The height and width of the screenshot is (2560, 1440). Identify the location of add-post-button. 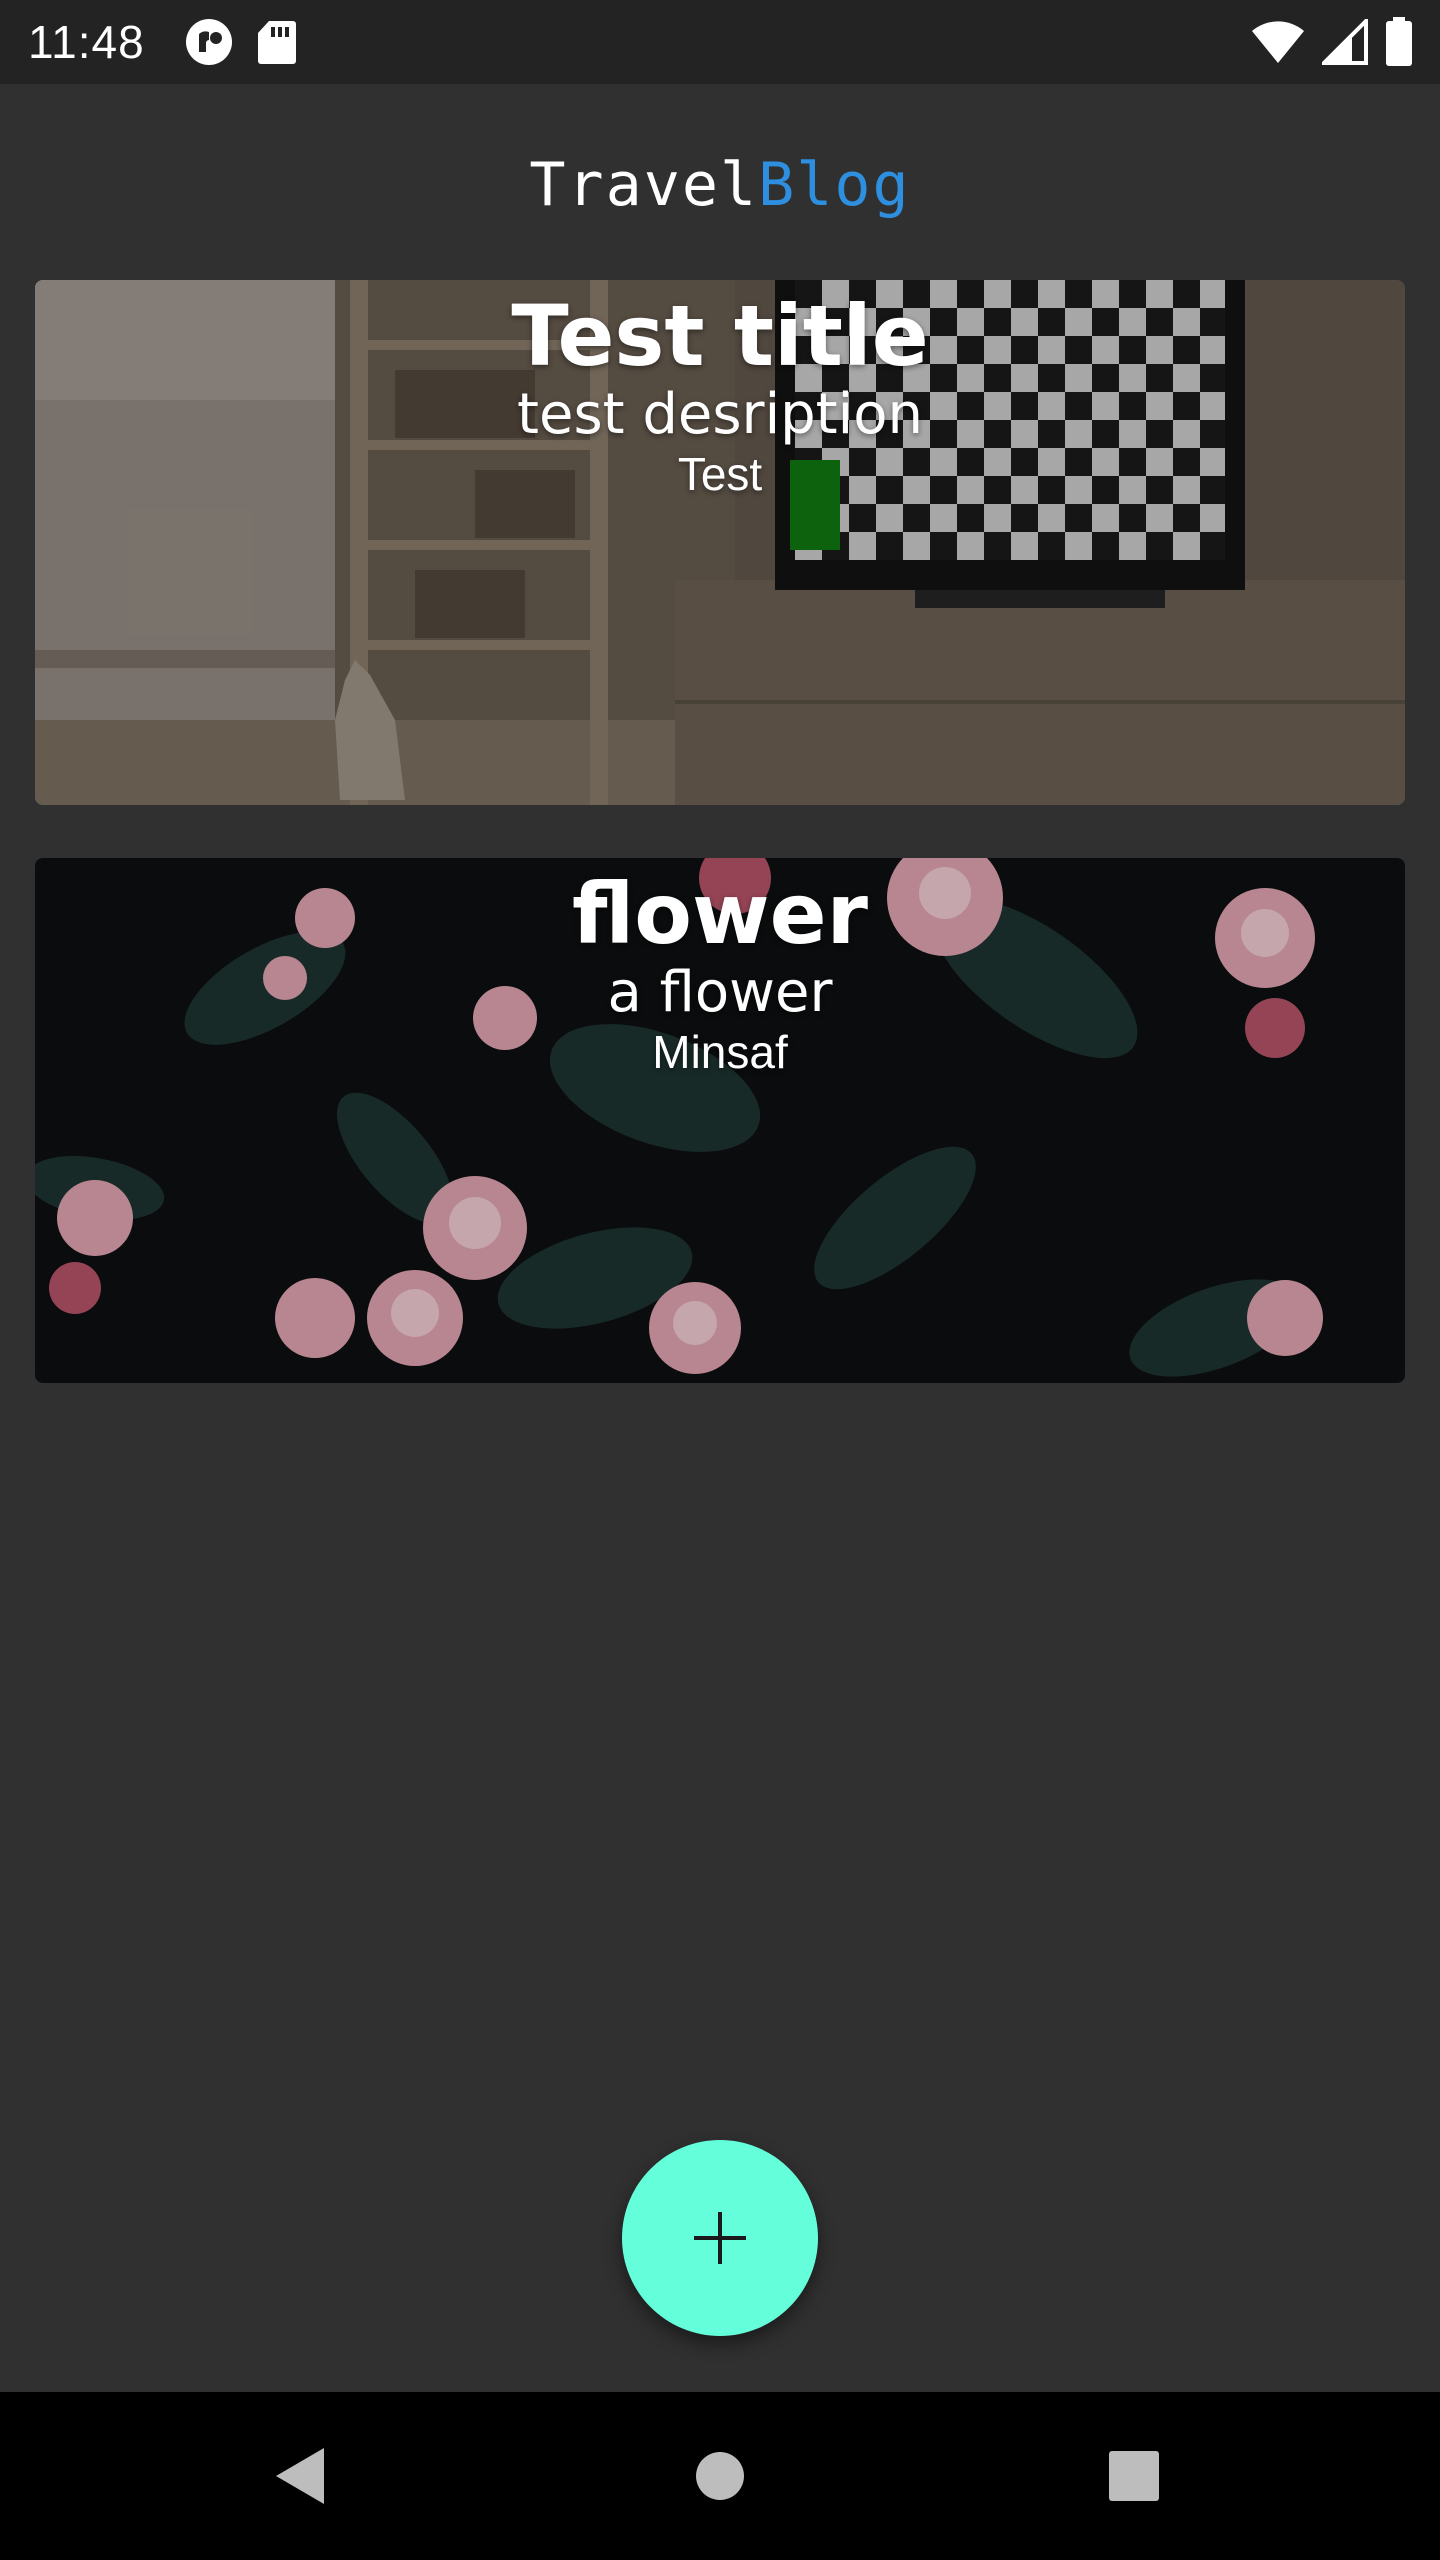
(720, 2238).